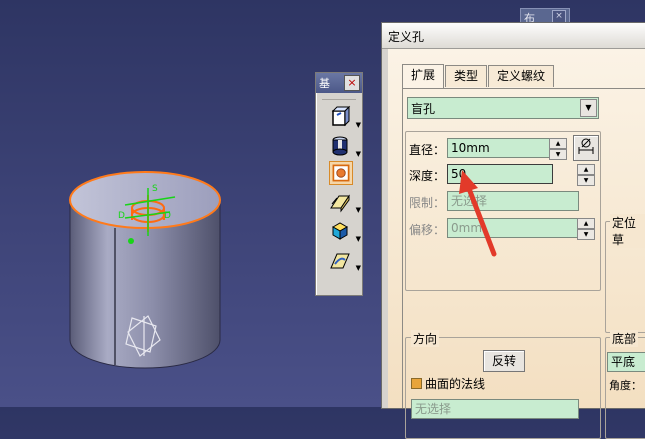  I want to click on toolbar-titlebar: 基 ×, so click(339, 83).